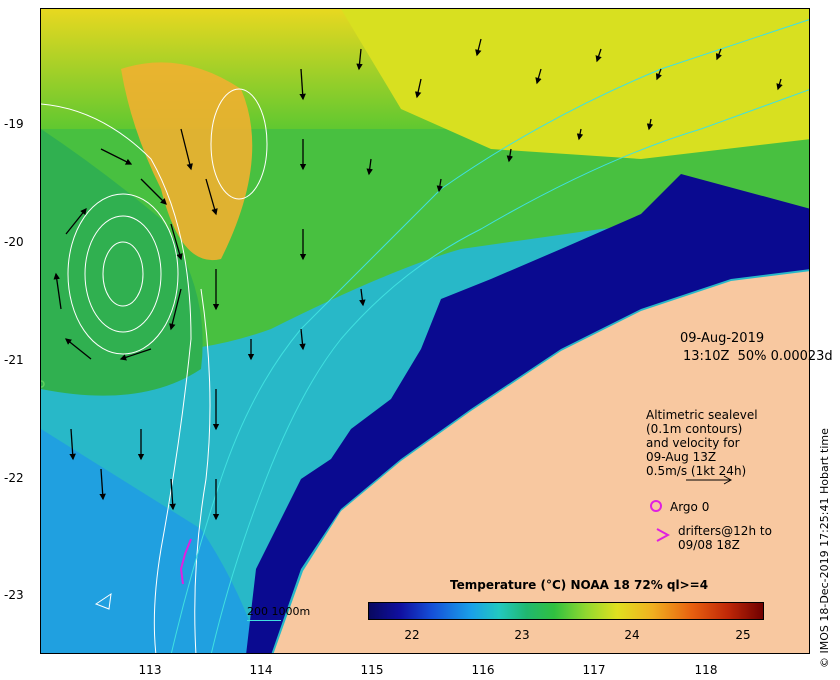  I want to click on altimetry-line: and velocity for, so click(693, 443).